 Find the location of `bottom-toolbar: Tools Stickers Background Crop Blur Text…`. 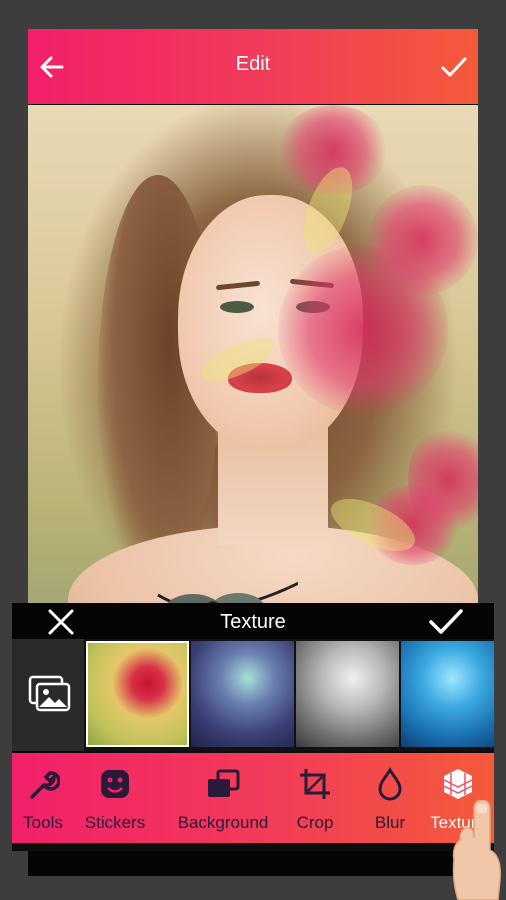

bottom-toolbar: Tools Stickers Background Crop Blur Text… is located at coordinates (253, 798).